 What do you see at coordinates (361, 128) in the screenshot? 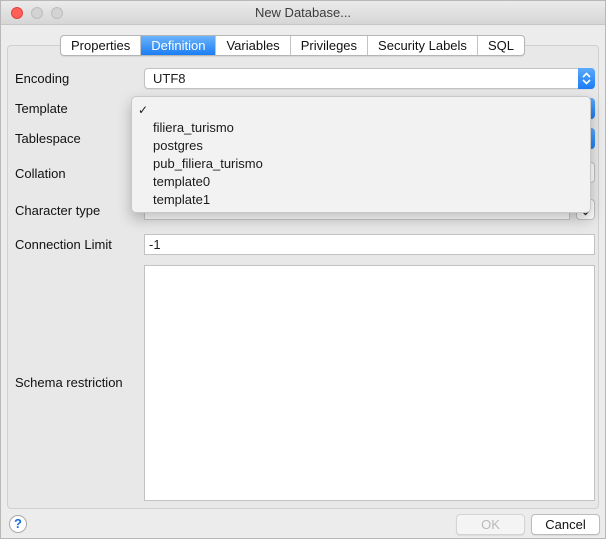
I see `menu-item-filiera-turismo: filiera_turismo` at bounding box center [361, 128].